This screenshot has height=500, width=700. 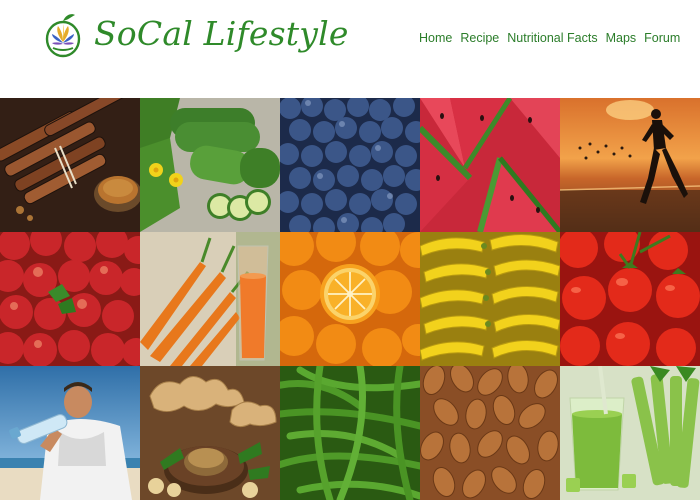 I want to click on brand-title: SoCal Lifestyle, so click(x=221, y=33).